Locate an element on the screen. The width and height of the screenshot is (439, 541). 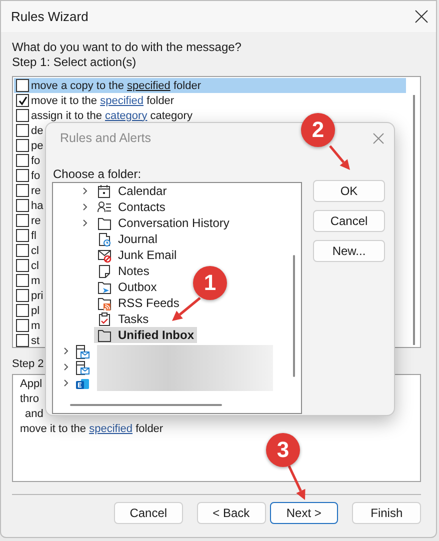
description-line: thro is located at coordinates (29, 399).